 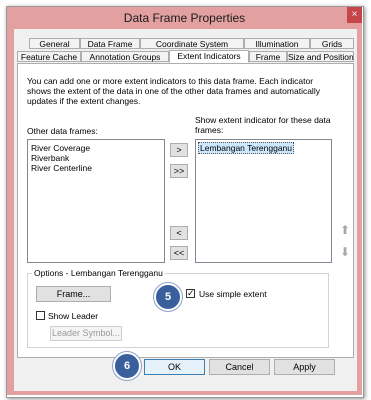 I want to click on remove-one-button: <, so click(x=179, y=233).